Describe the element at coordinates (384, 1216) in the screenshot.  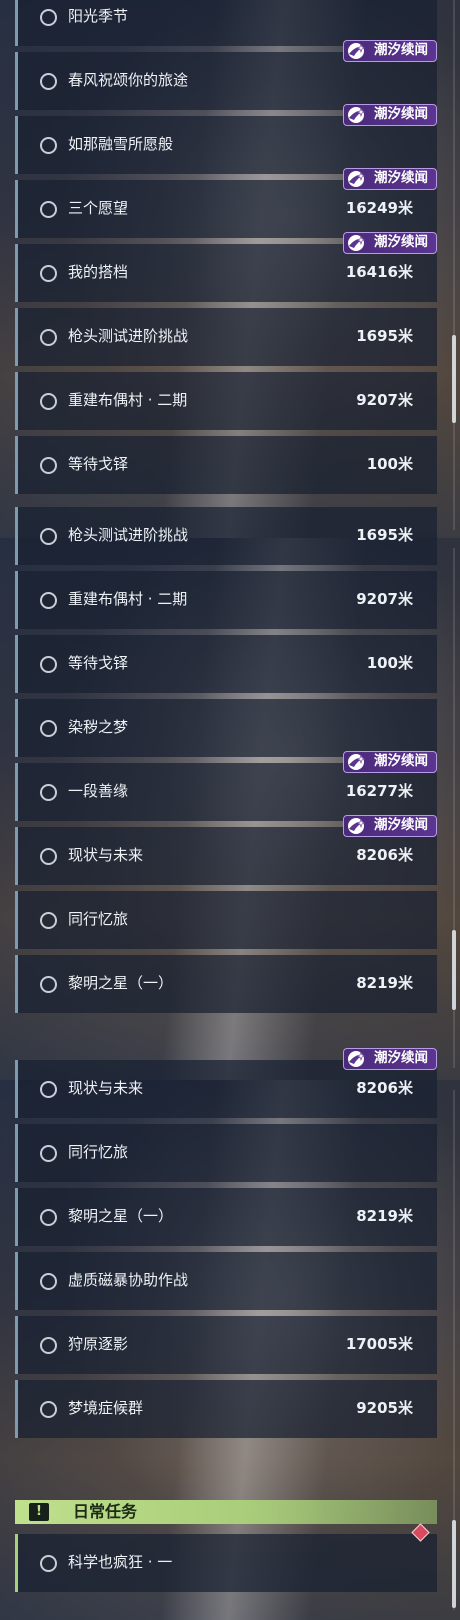
I see `quest-distance: 8219米` at that location.